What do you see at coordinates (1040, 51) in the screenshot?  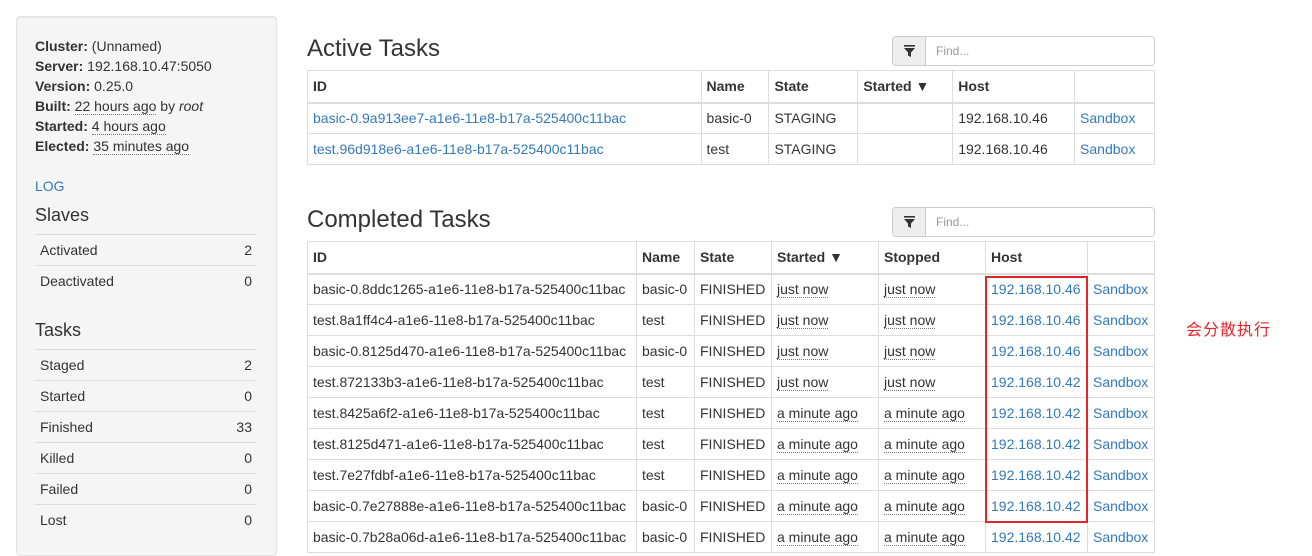 I see `active-tasks-search-input` at bounding box center [1040, 51].